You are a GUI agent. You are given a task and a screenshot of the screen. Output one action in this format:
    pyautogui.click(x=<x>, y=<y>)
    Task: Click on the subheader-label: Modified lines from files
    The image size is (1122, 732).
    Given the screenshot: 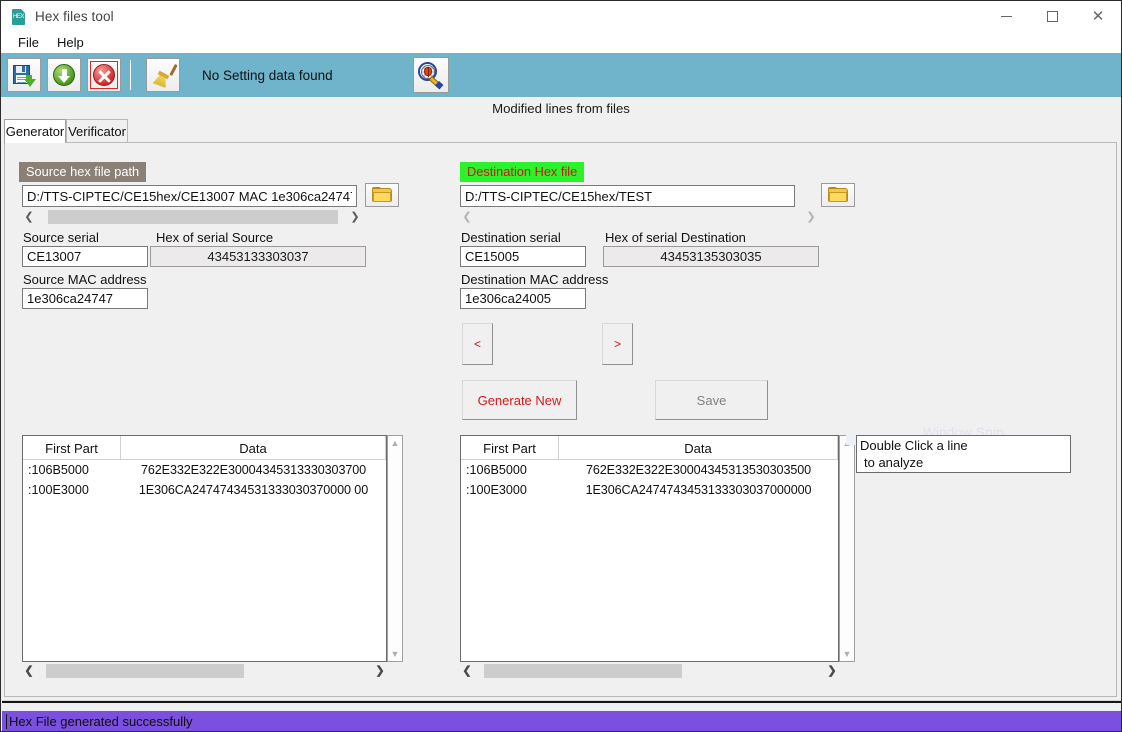 What is the action you would take?
    pyautogui.click(x=561, y=108)
    